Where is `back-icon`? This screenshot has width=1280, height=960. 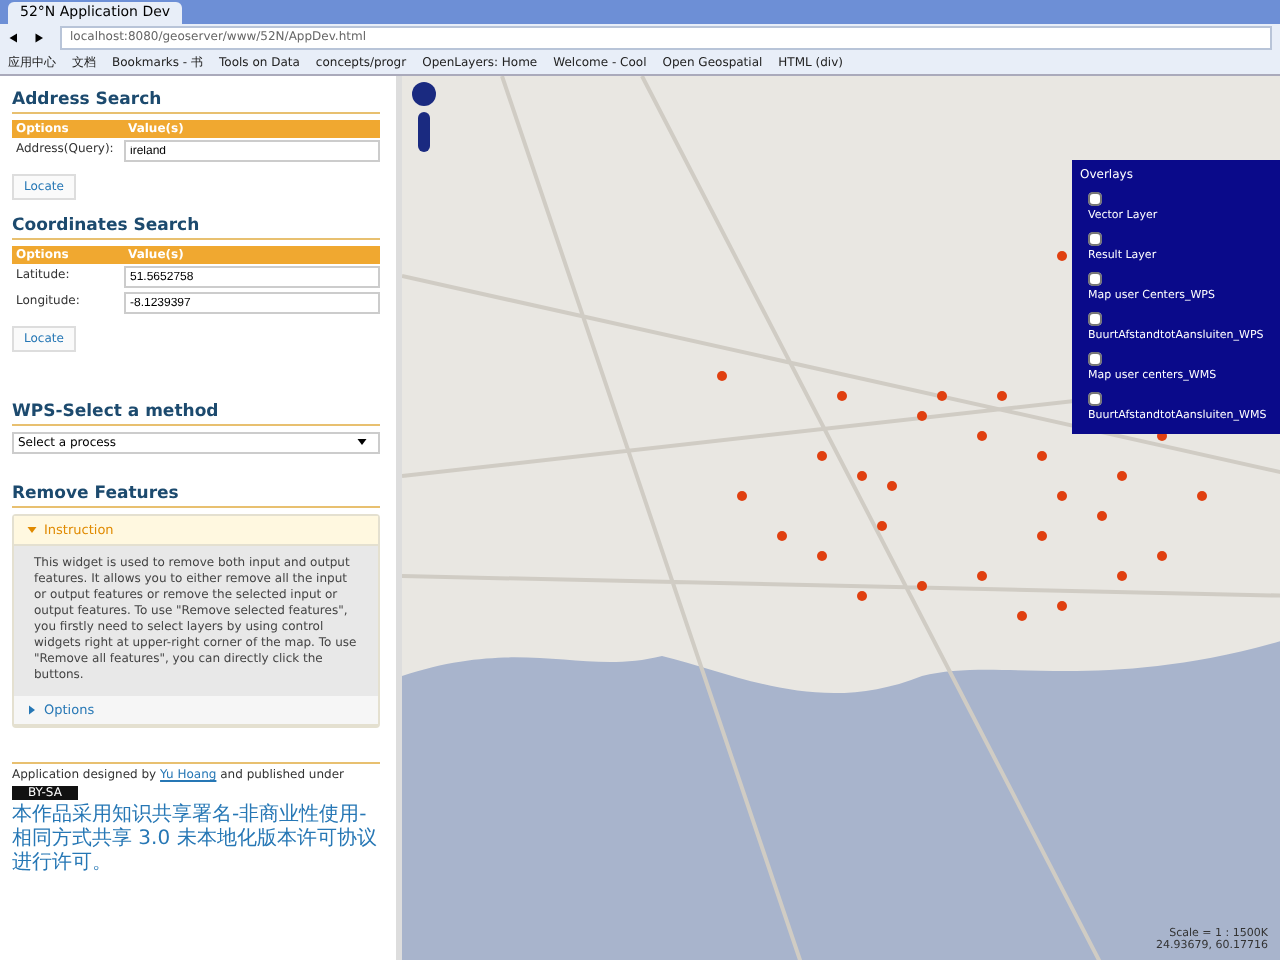 back-icon is located at coordinates (14, 37).